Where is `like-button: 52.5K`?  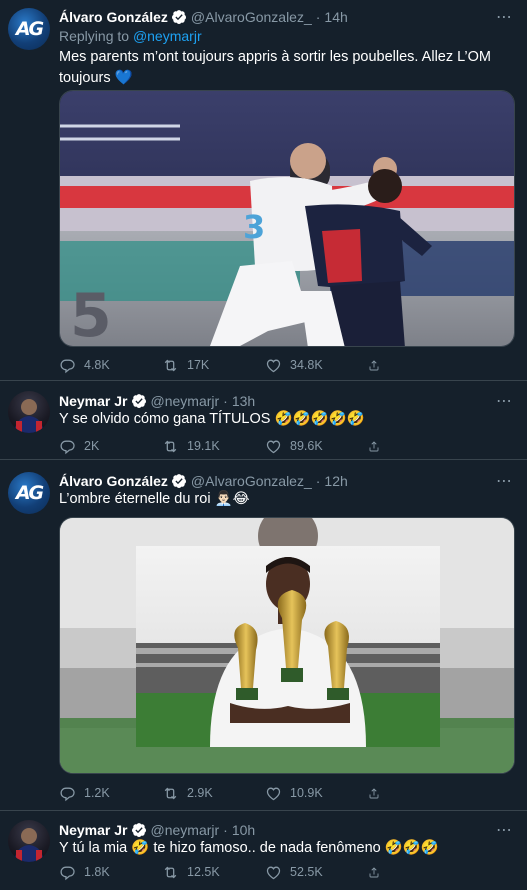
like-button: 52.5K is located at coordinates (316, 872).